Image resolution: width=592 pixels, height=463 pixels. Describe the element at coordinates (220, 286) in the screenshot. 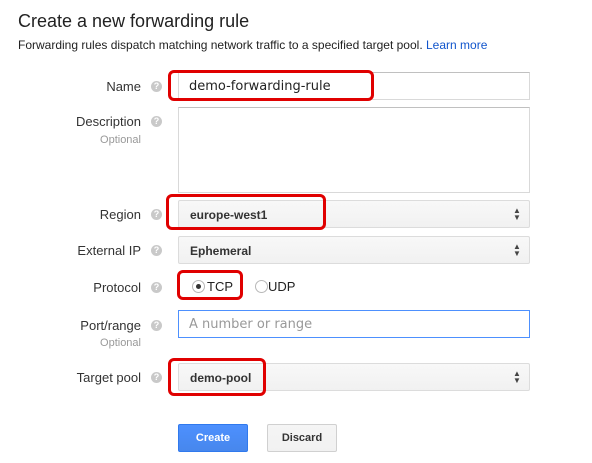

I see `tcp-label: TCP` at that location.